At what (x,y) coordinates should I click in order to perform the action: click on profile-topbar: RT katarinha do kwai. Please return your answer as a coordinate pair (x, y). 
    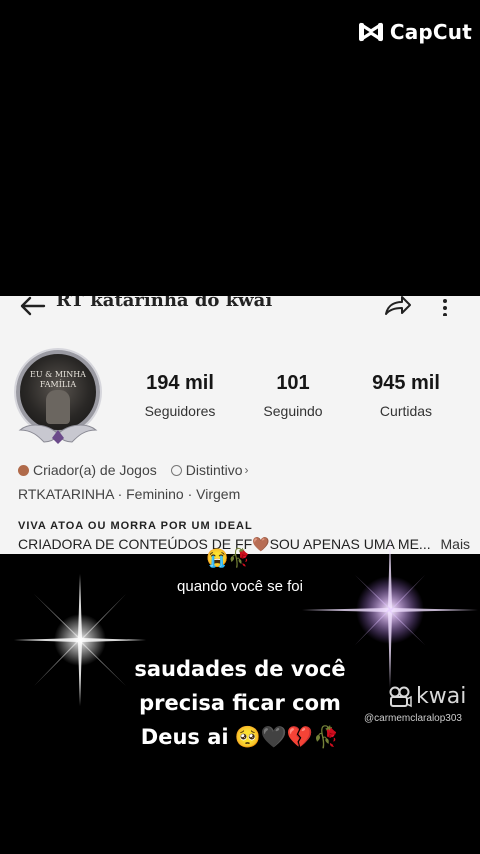
    Looking at the image, I should click on (240, 307).